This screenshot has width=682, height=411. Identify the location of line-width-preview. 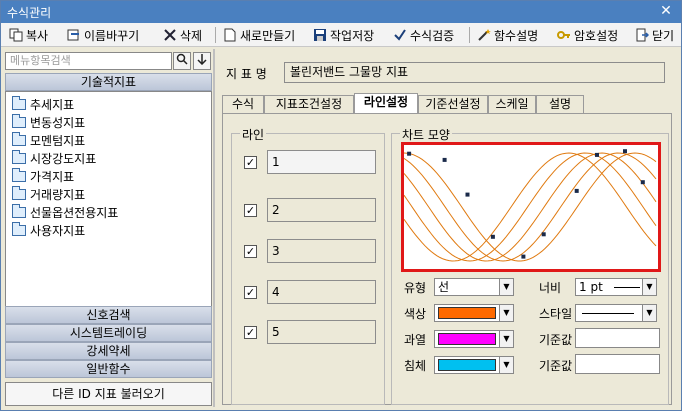
(627, 287).